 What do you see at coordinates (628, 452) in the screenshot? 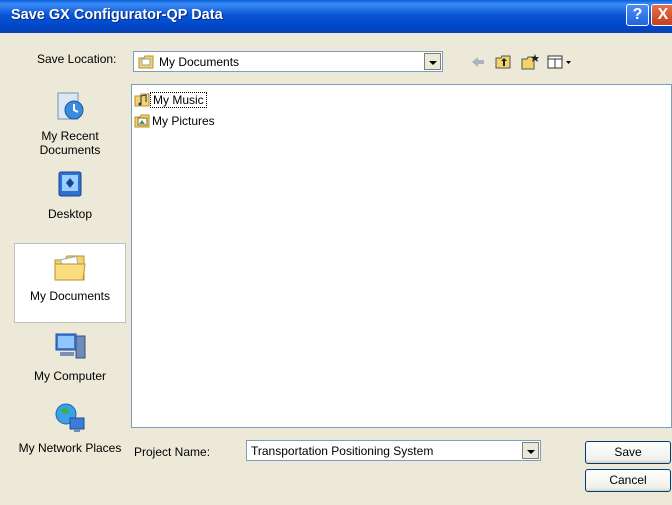
I see `save-button: Save` at bounding box center [628, 452].